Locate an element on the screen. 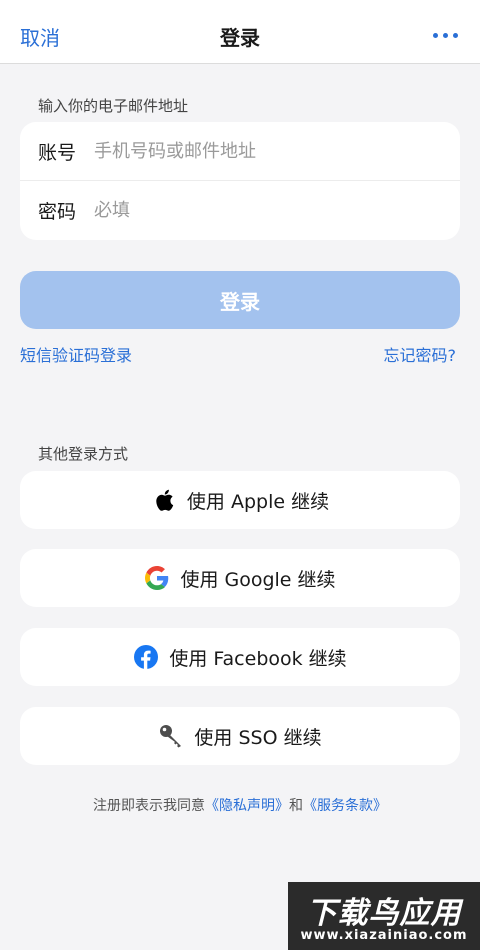 The height and width of the screenshot is (950, 480). page-title: 登录 is located at coordinates (240, 38).